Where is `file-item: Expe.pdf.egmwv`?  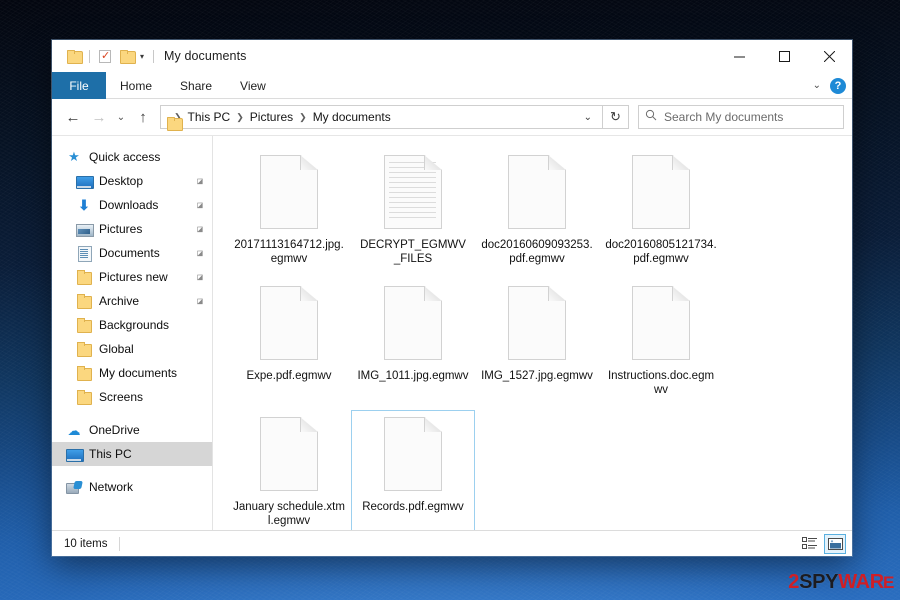
file-item: Expe.pdf.egmwv is located at coordinates (289, 341).